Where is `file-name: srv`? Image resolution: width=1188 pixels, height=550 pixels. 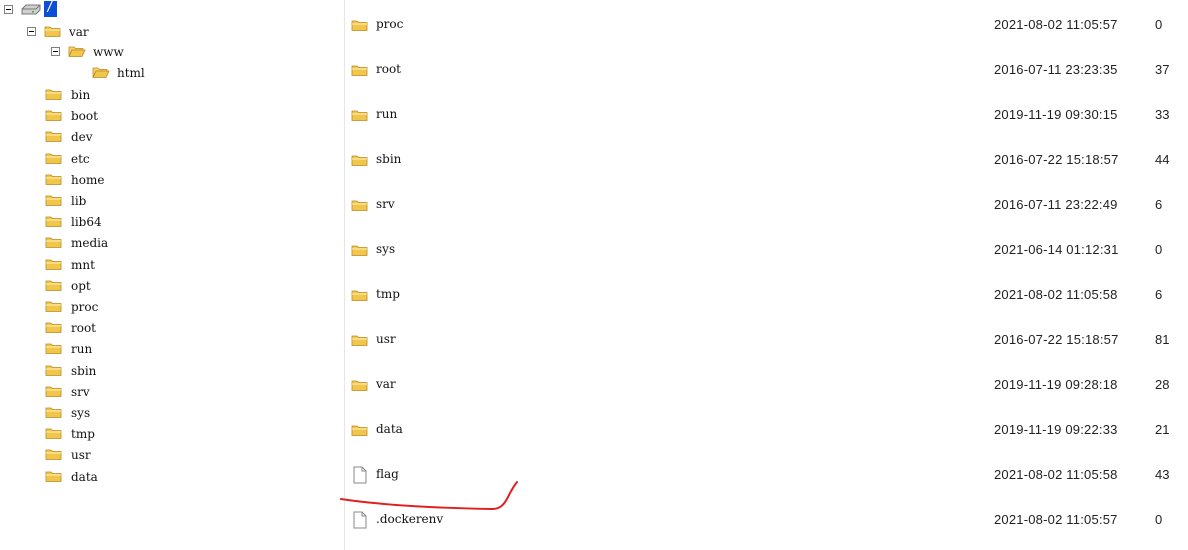 file-name: srv is located at coordinates (385, 204).